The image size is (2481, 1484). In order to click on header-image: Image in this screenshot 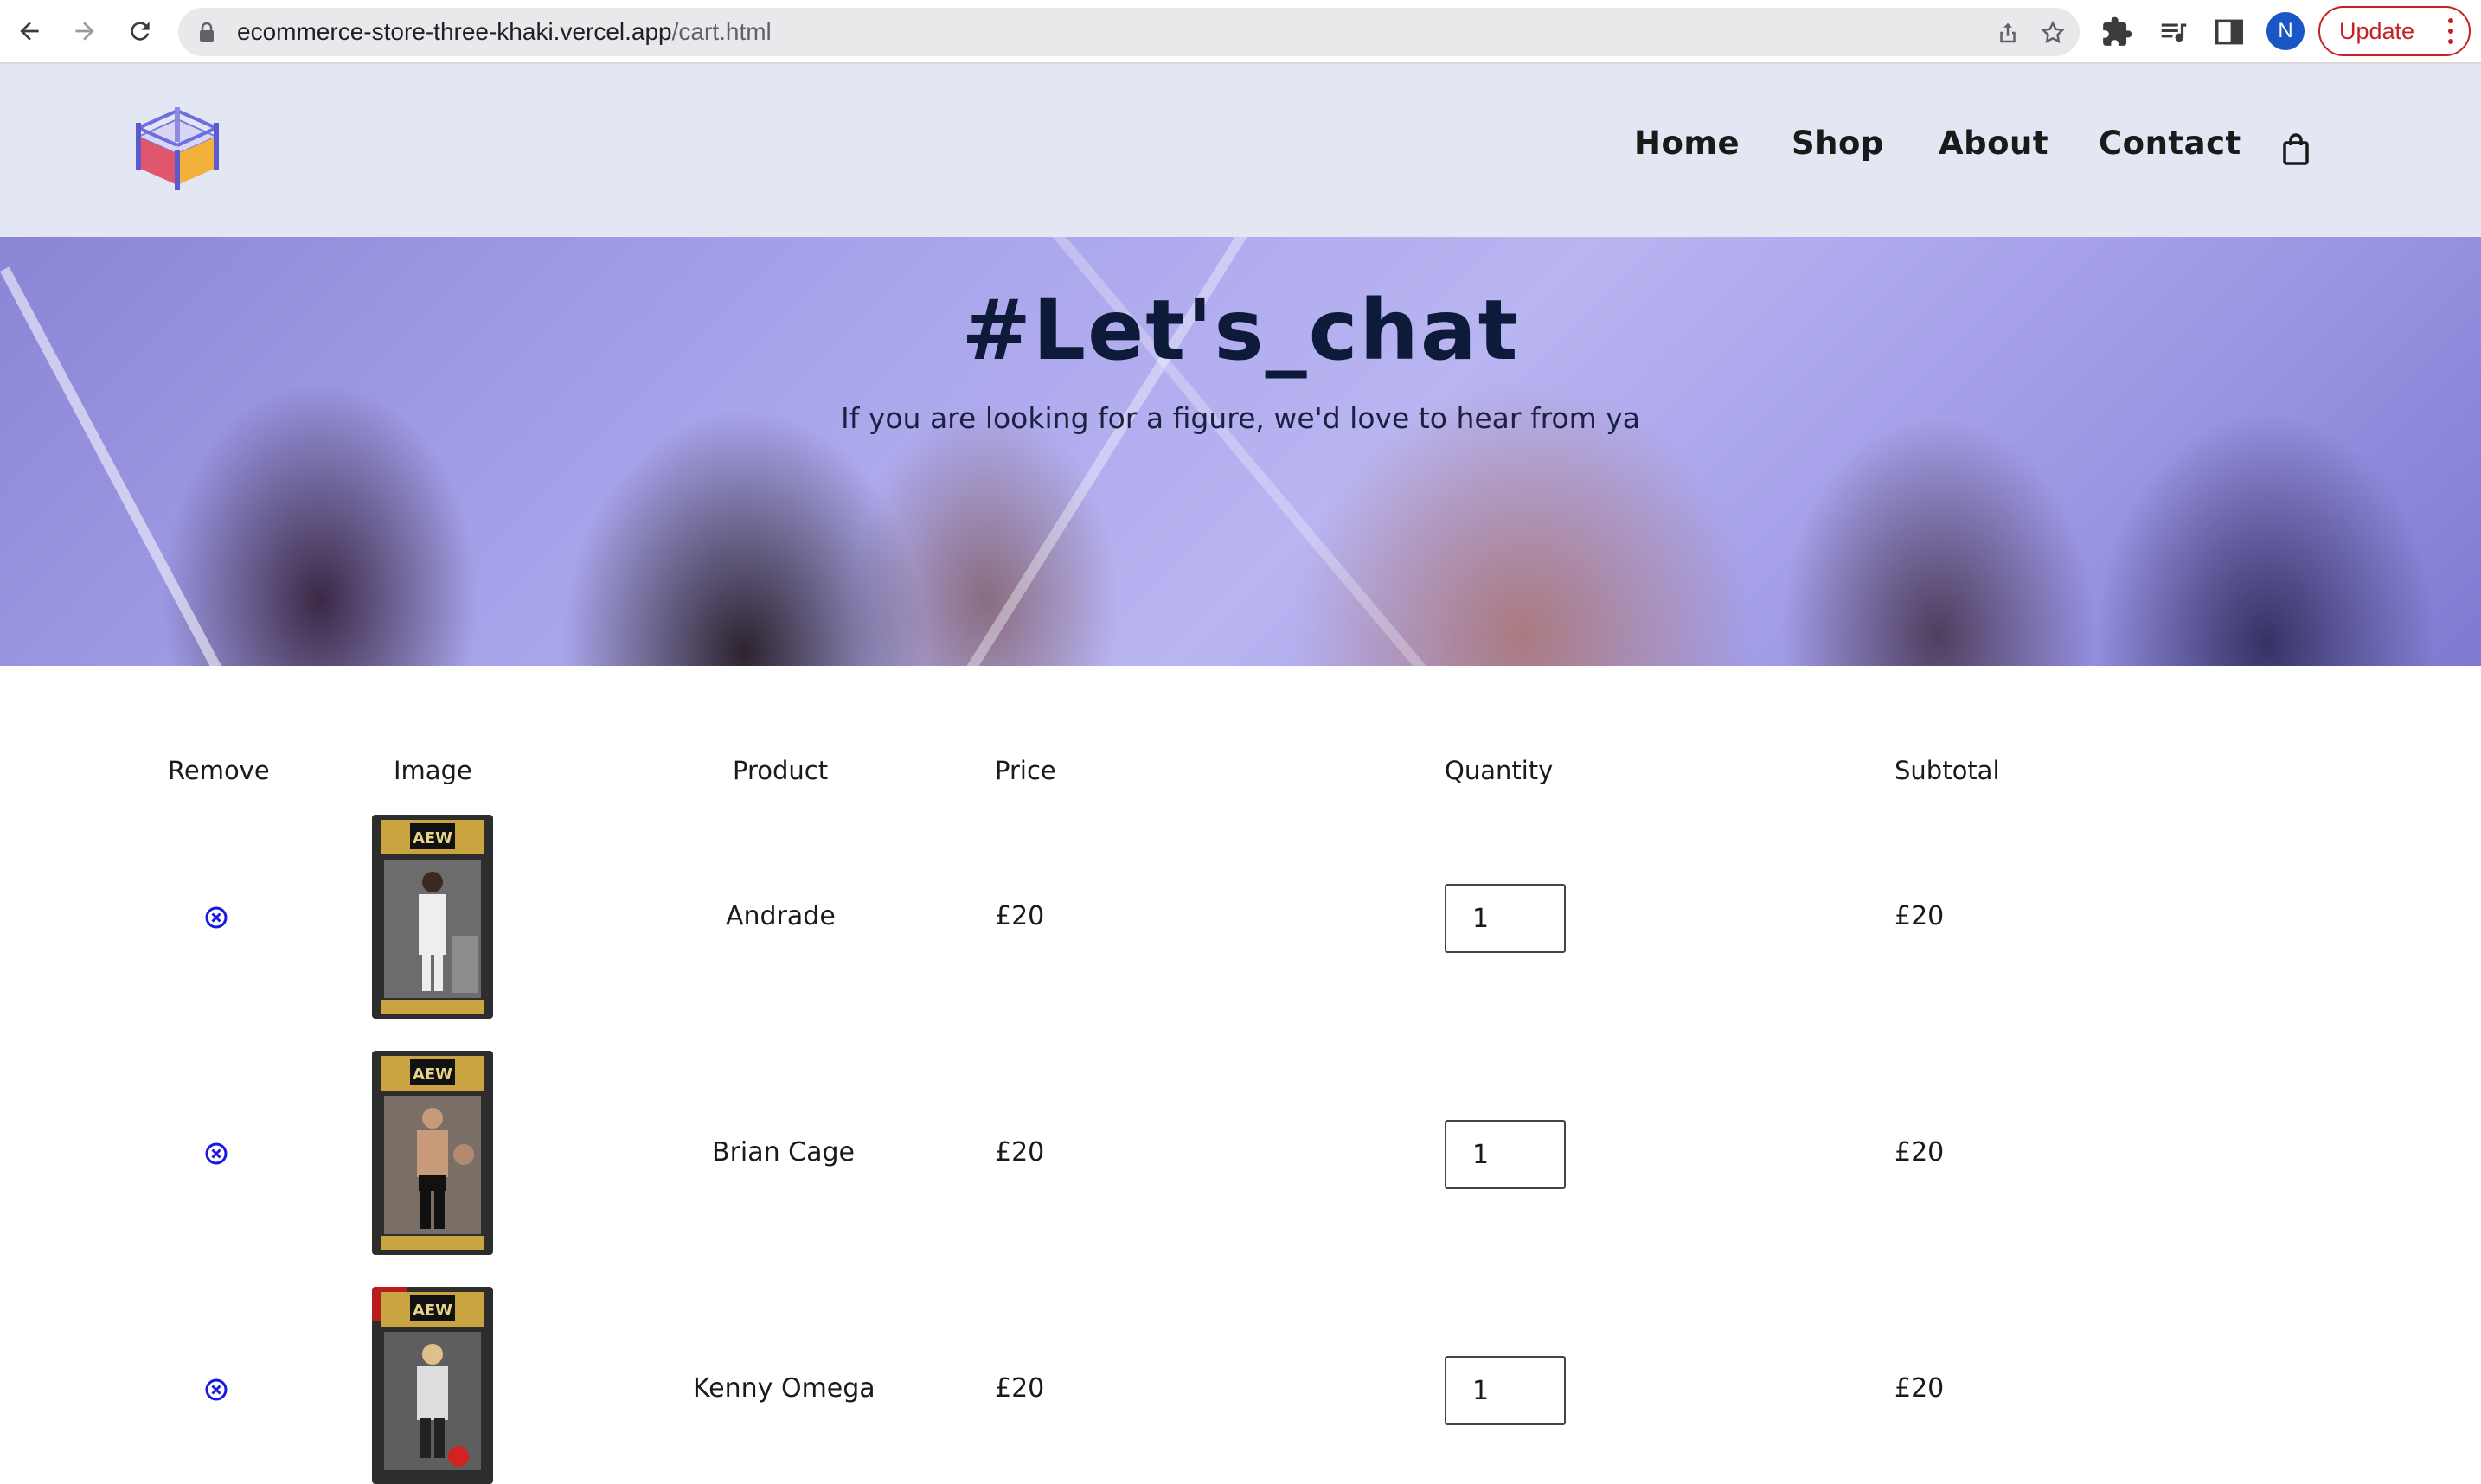, I will do `click(433, 770)`.